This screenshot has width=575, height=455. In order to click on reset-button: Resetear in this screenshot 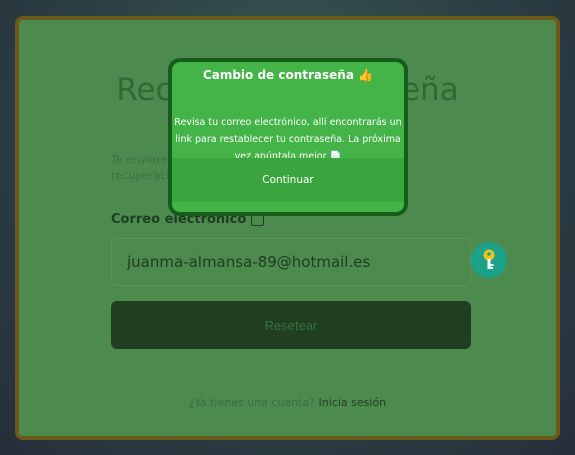, I will do `click(291, 325)`.